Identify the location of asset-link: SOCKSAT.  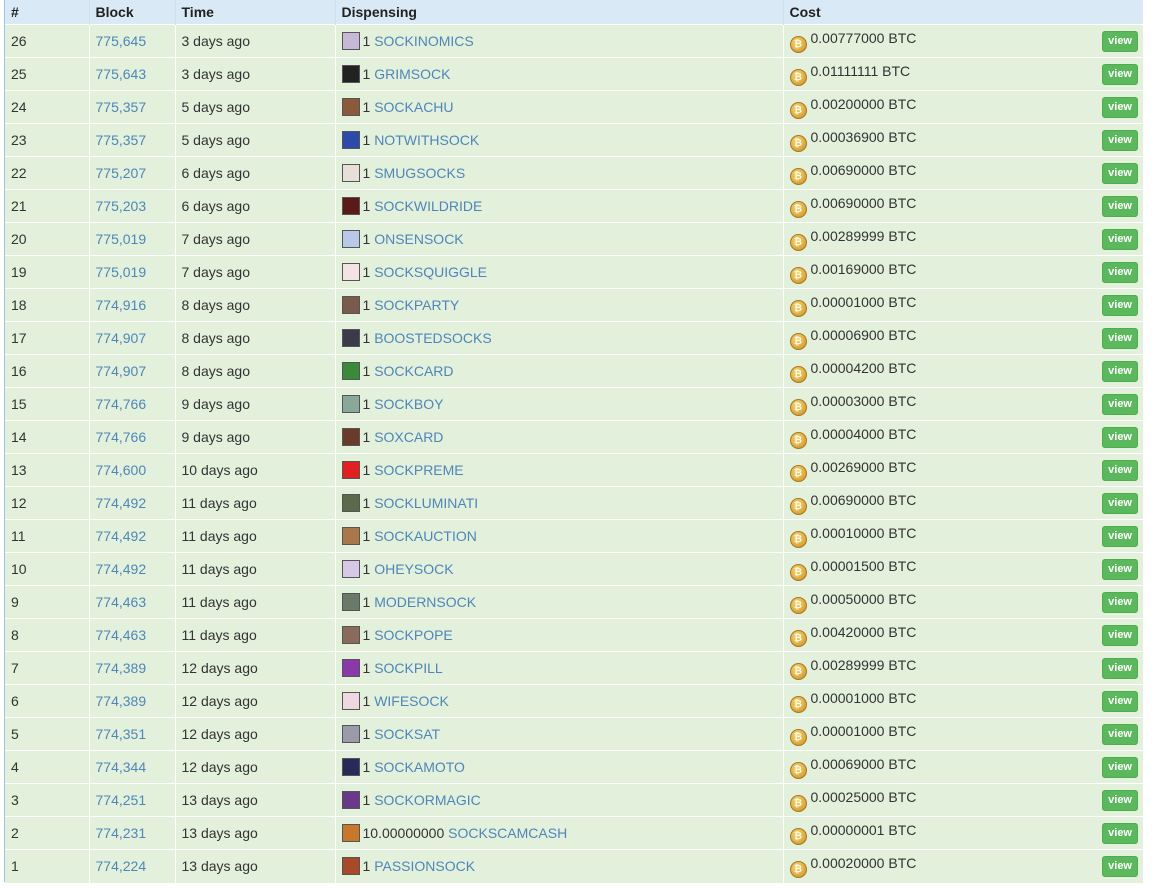
(407, 734).